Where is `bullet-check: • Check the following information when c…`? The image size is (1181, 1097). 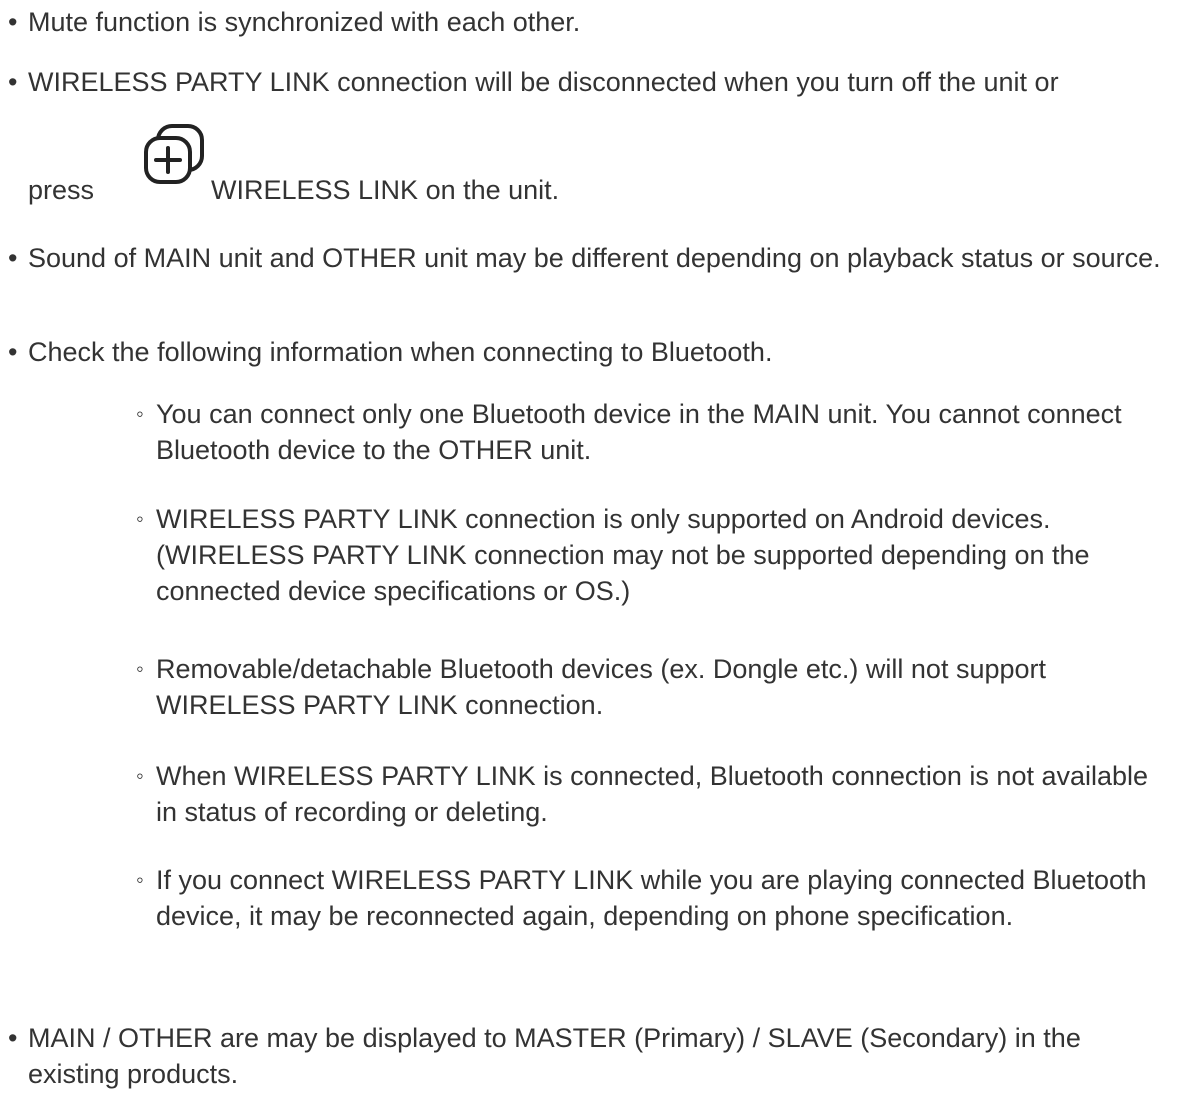 bullet-check: • Check the following information when c… is located at coordinates (593, 352).